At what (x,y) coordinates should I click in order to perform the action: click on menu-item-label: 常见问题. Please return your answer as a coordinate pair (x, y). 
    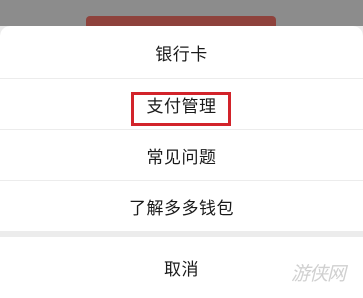
    Looking at the image, I should click on (181, 157).